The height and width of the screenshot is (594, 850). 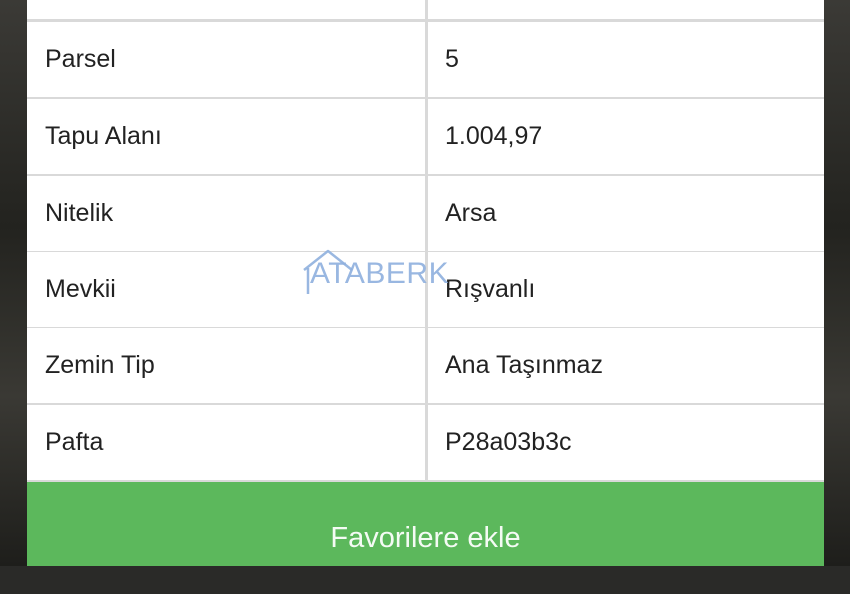 I want to click on column-divider, so click(x=426, y=241).